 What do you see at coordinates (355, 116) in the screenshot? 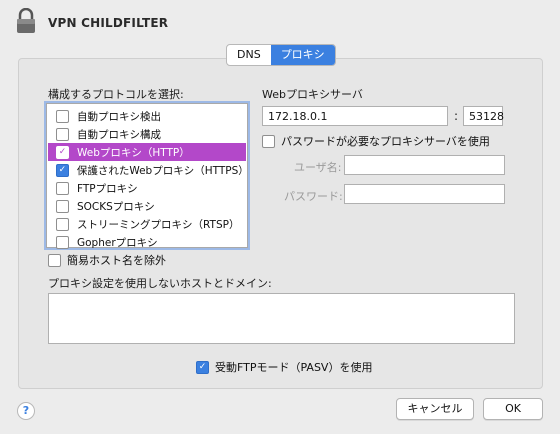
I see `proxy-host-field: 172.18.0.1` at bounding box center [355, 116].